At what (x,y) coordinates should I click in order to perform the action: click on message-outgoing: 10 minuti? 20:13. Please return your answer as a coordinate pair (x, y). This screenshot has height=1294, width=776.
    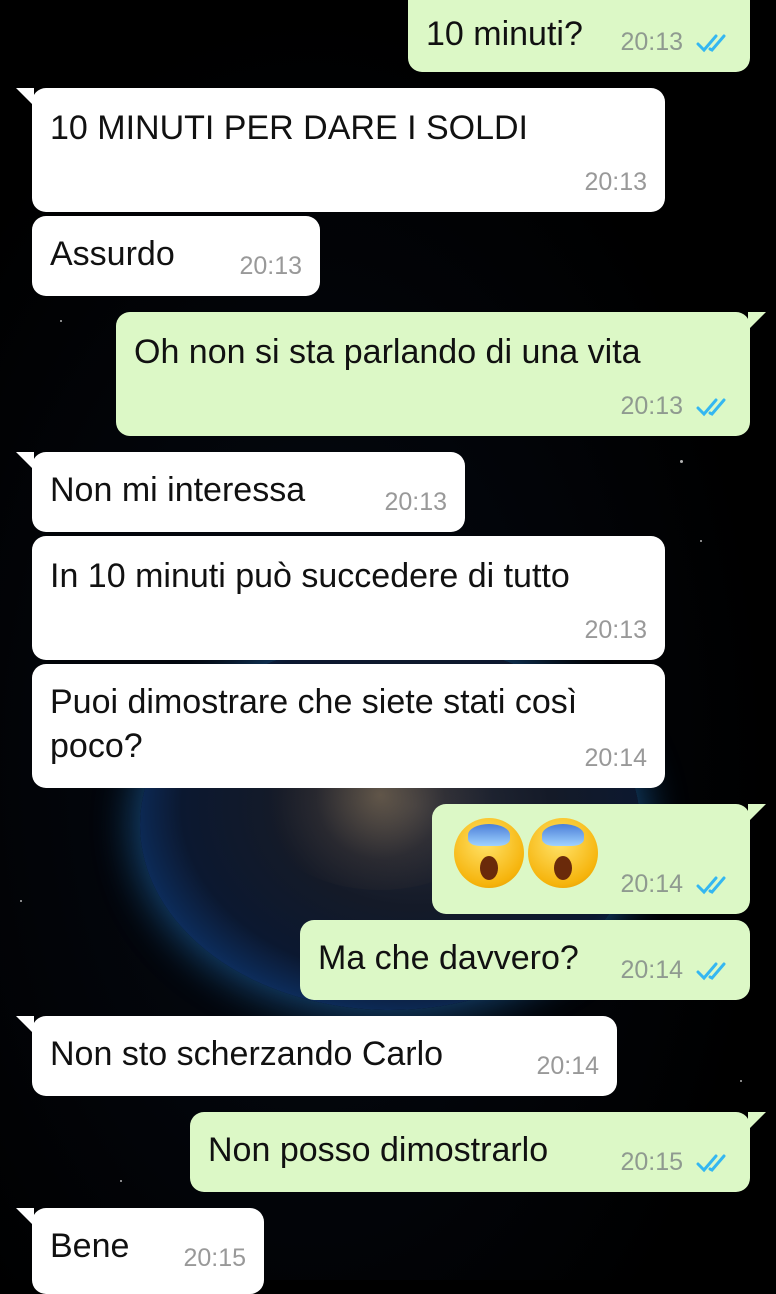
    Looking at the image, I should click on (579, 36).